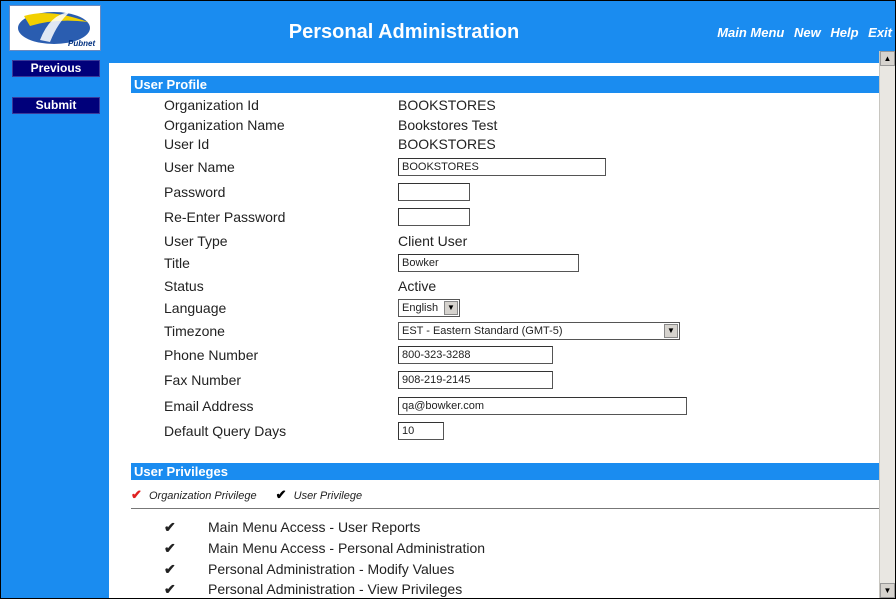 The height and width of the screenshot is (599, 896). I want to click on legend-org-label: Organization Privilege, so click(202, 496).